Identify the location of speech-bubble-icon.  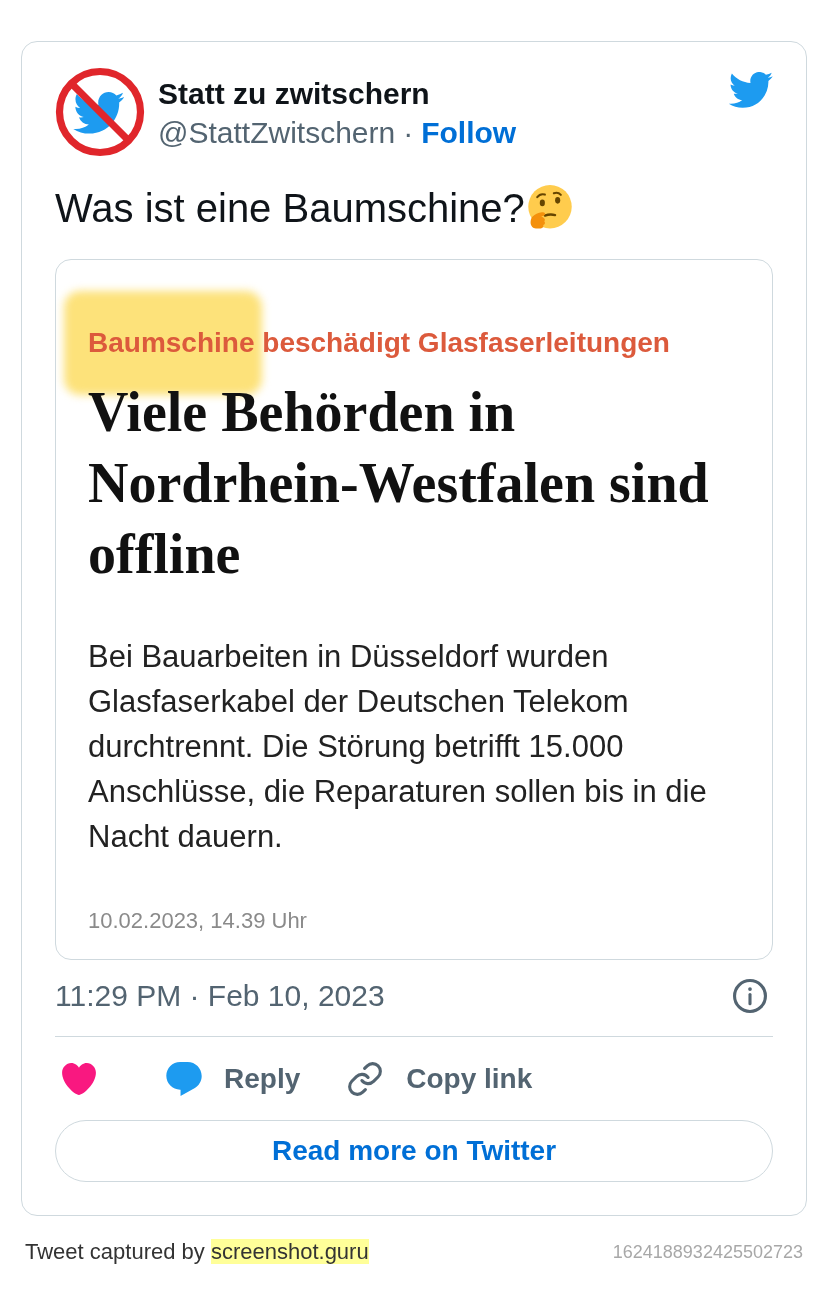
(184, 1079).